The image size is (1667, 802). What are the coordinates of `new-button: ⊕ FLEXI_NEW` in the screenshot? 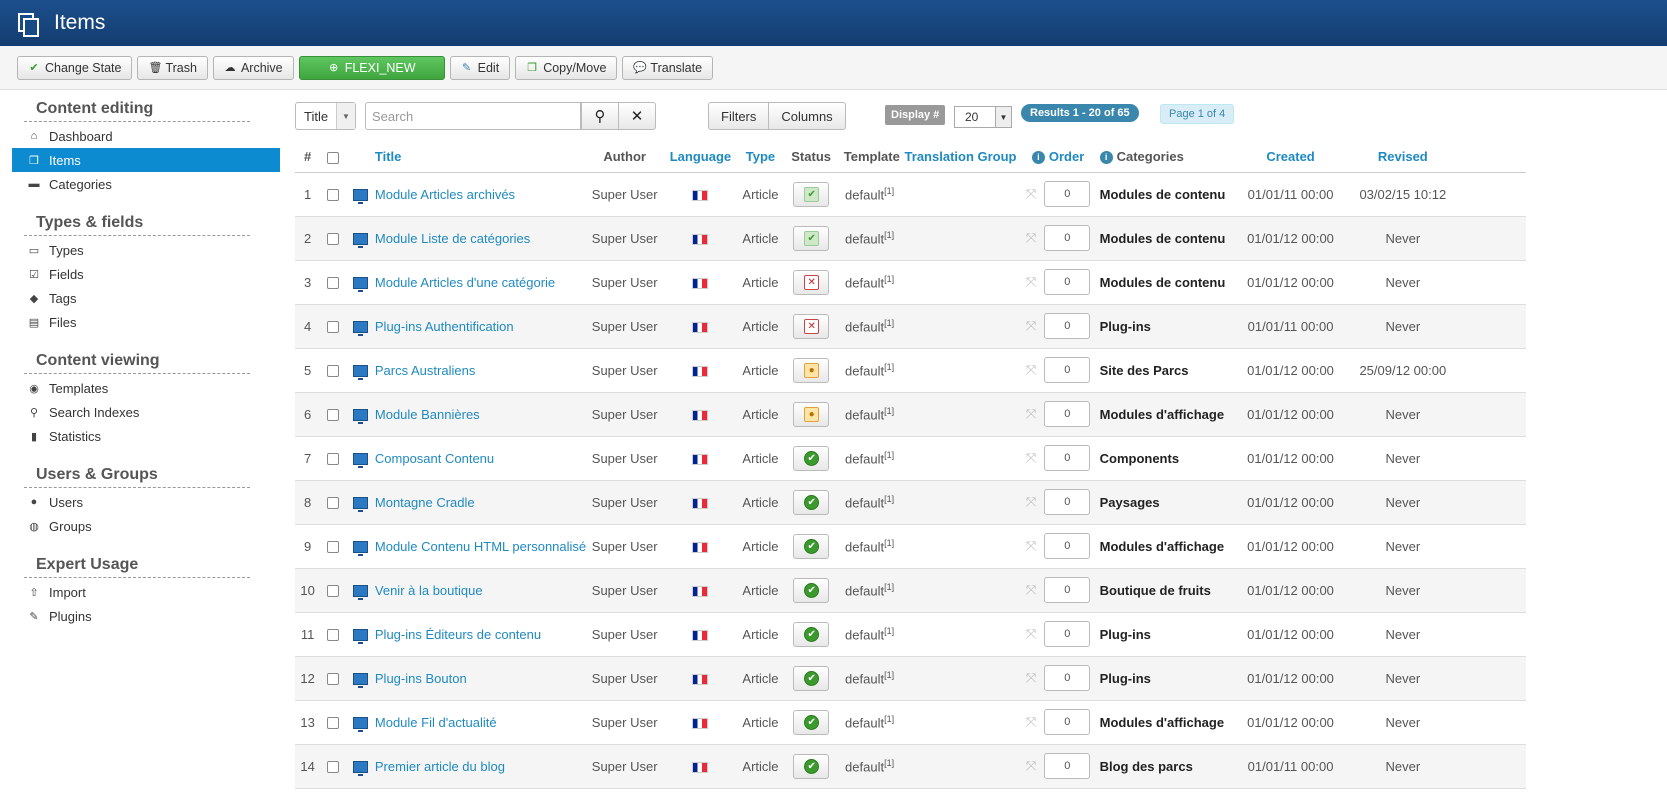 It's located at (371, 67).